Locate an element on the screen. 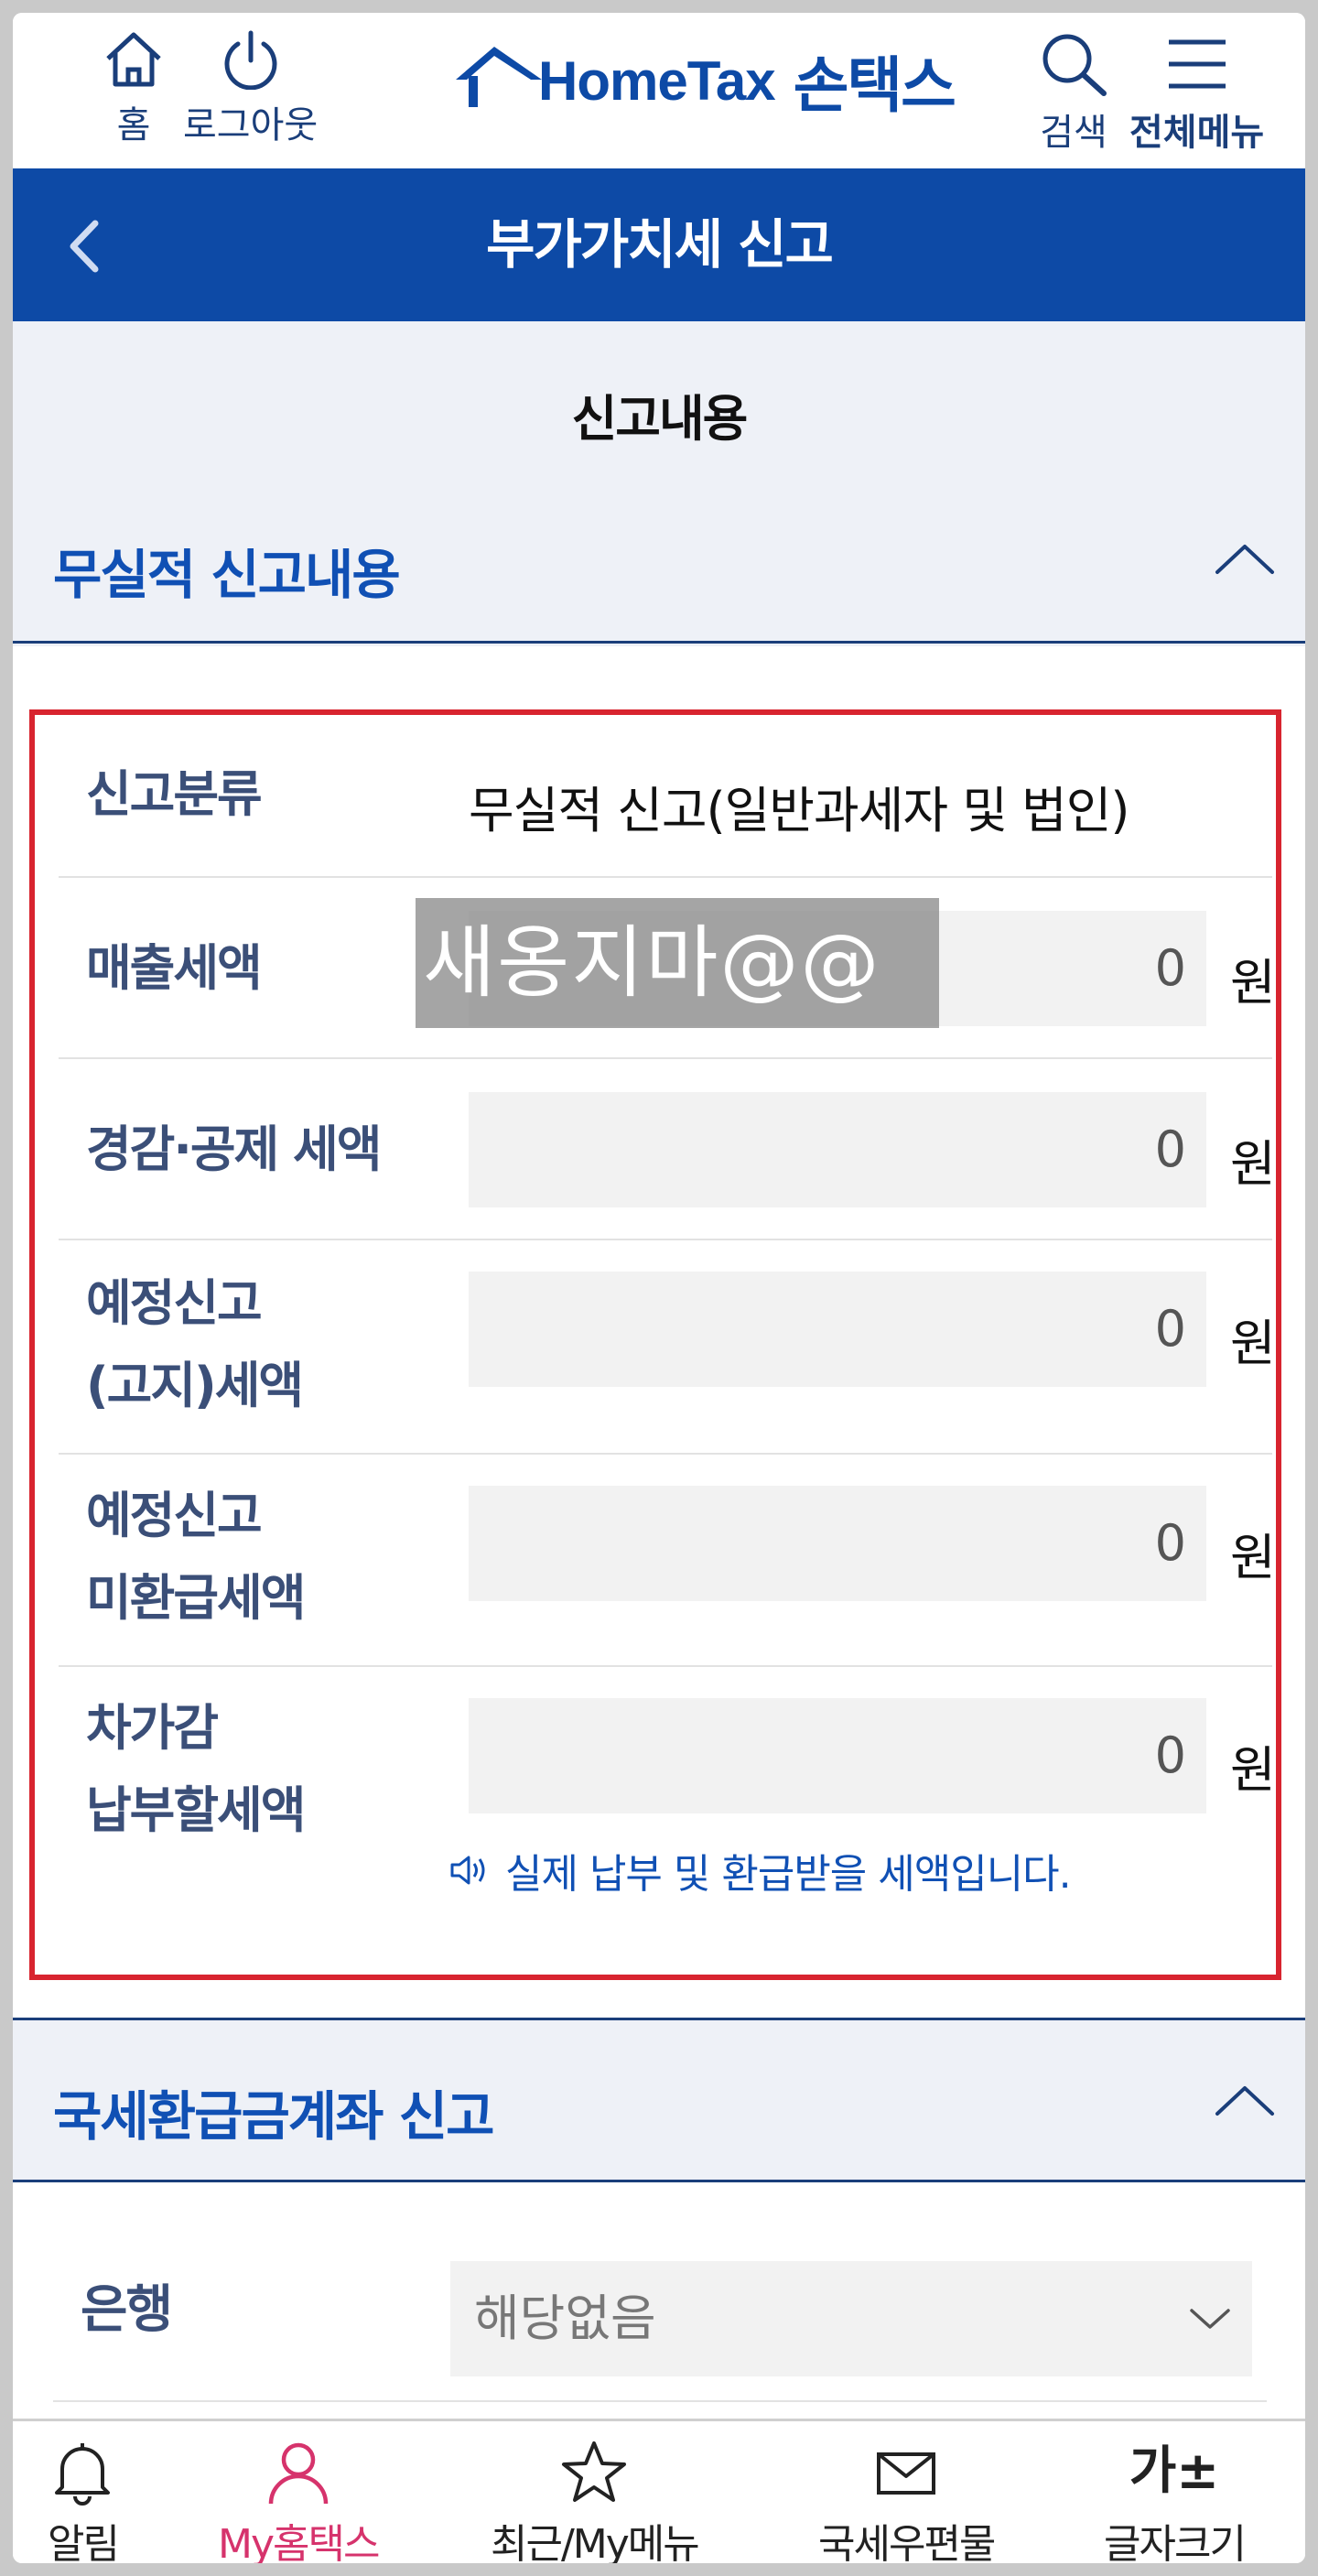 The height and width of the screenshot is (2576, 1318). prelim-unrefunded-row: 예정신고 미환급세액 0 원 is located at coordinates (667, 1561).